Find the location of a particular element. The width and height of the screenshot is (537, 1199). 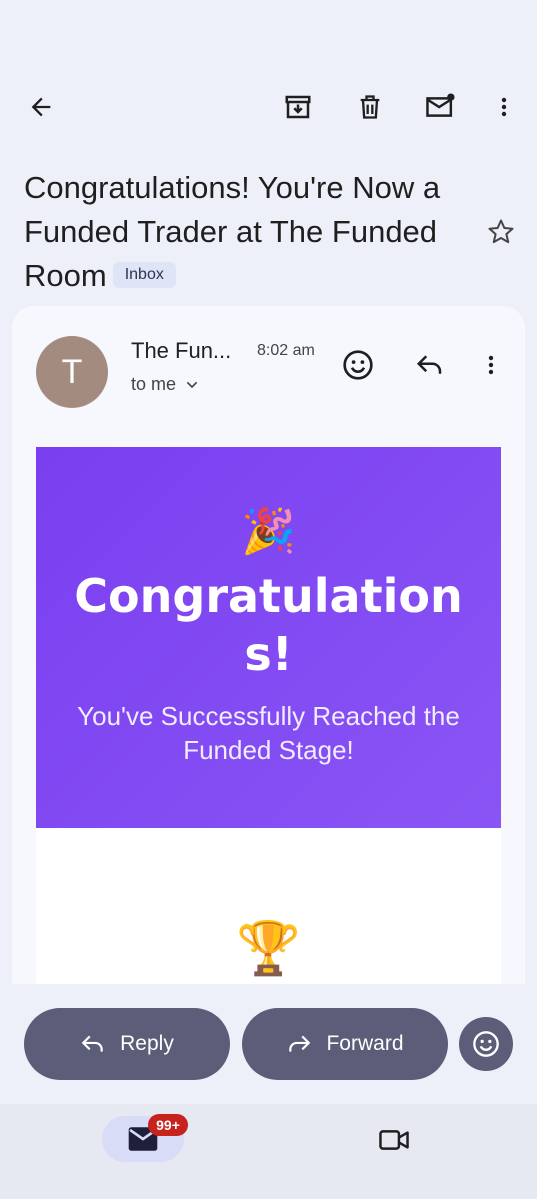

action-bar: Reply Forward is located at coordinates (268, 1044).